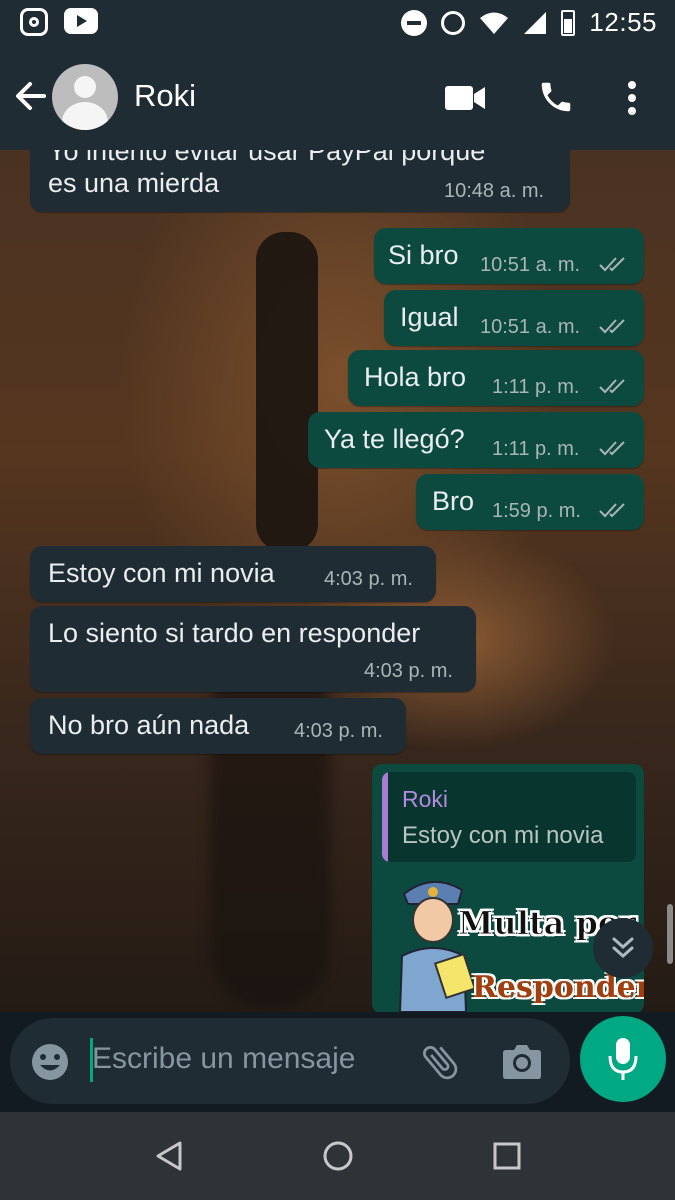  What do you see at coordinates (568, 22) in the screenshot?
I see `battery-icon` at bounding box center [568, 22].